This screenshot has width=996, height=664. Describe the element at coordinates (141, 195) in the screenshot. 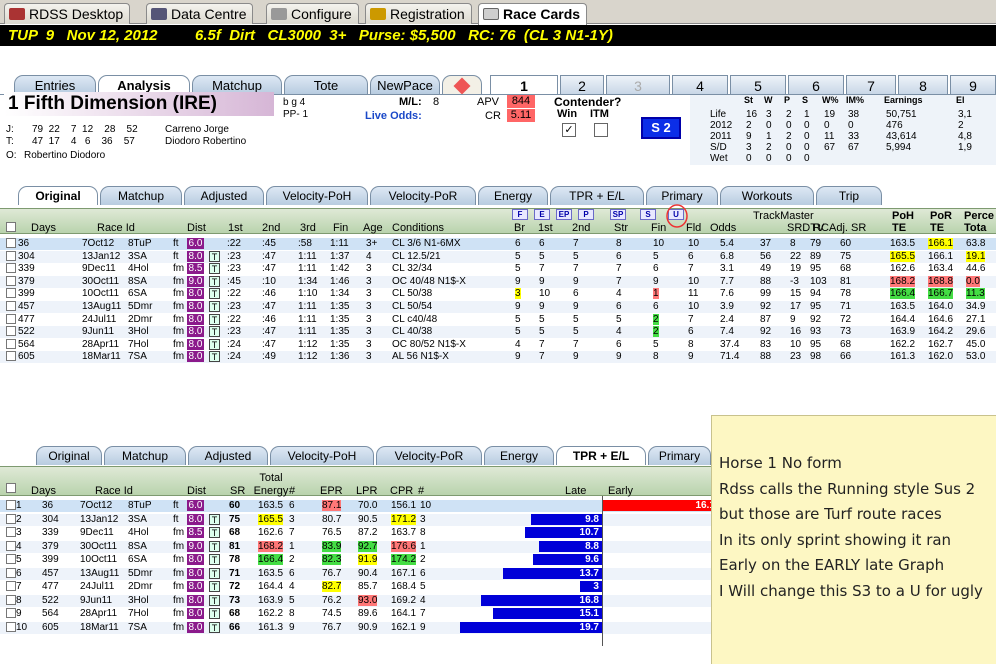

I see `subtab-matchup: Matchup` at that location.